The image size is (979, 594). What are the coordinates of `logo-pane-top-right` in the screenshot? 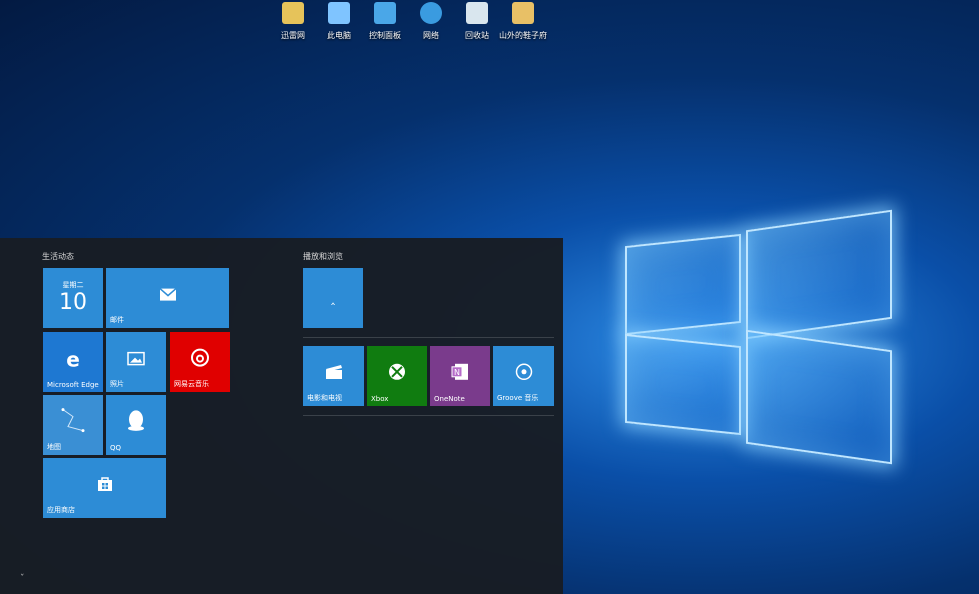 It's located at (819, 274).